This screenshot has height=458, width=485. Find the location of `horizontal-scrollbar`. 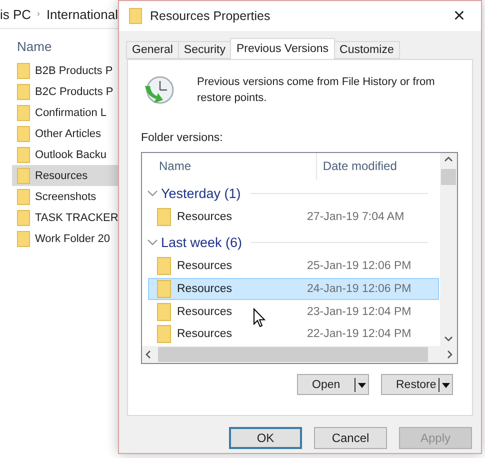

horizontal-scrollbar is located at coordinates (299, 354).